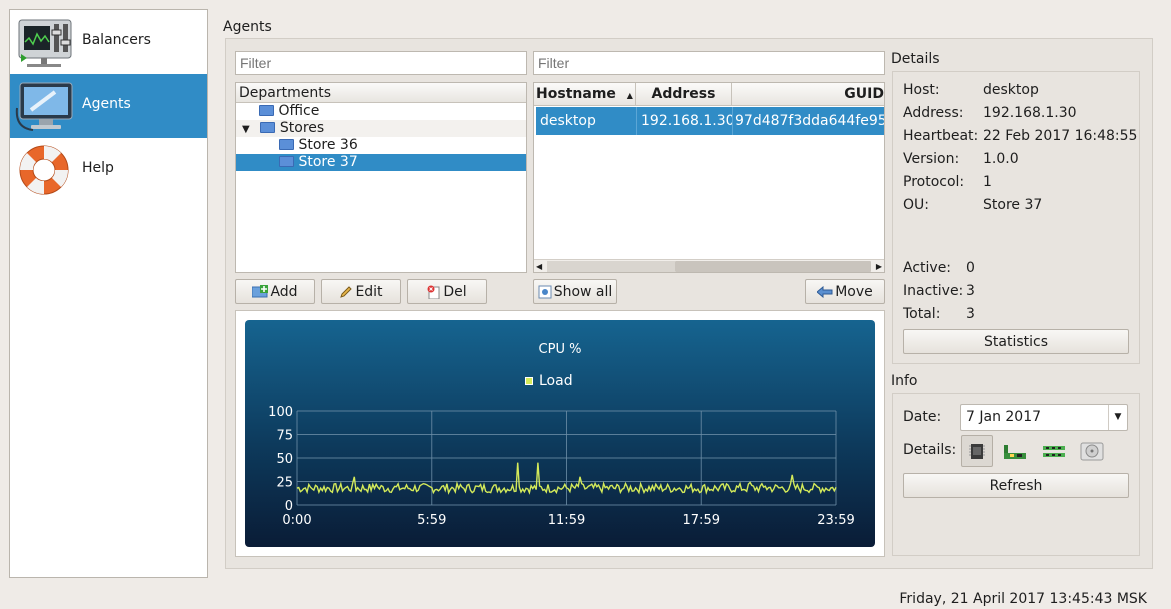 This screenshot has height=609, width=1171. Describe the element at coordinates (709, 63) in the screenshot. I see `host-filter-input` at that location.